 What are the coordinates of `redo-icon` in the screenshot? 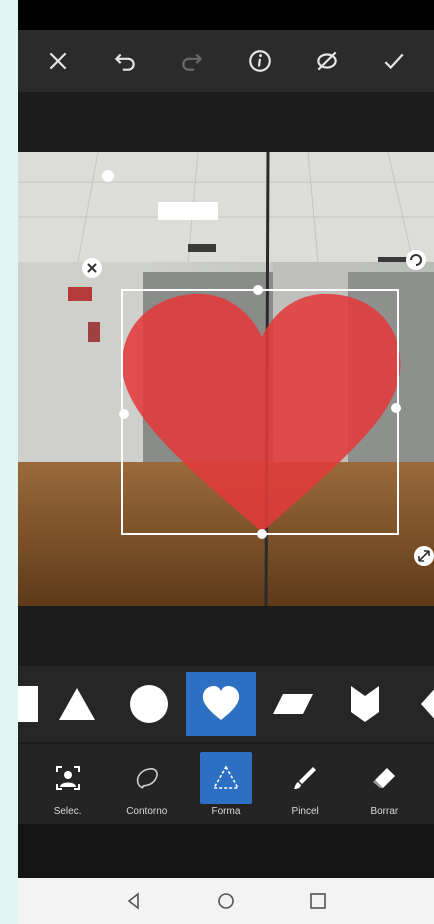 It's located at (192, 62).